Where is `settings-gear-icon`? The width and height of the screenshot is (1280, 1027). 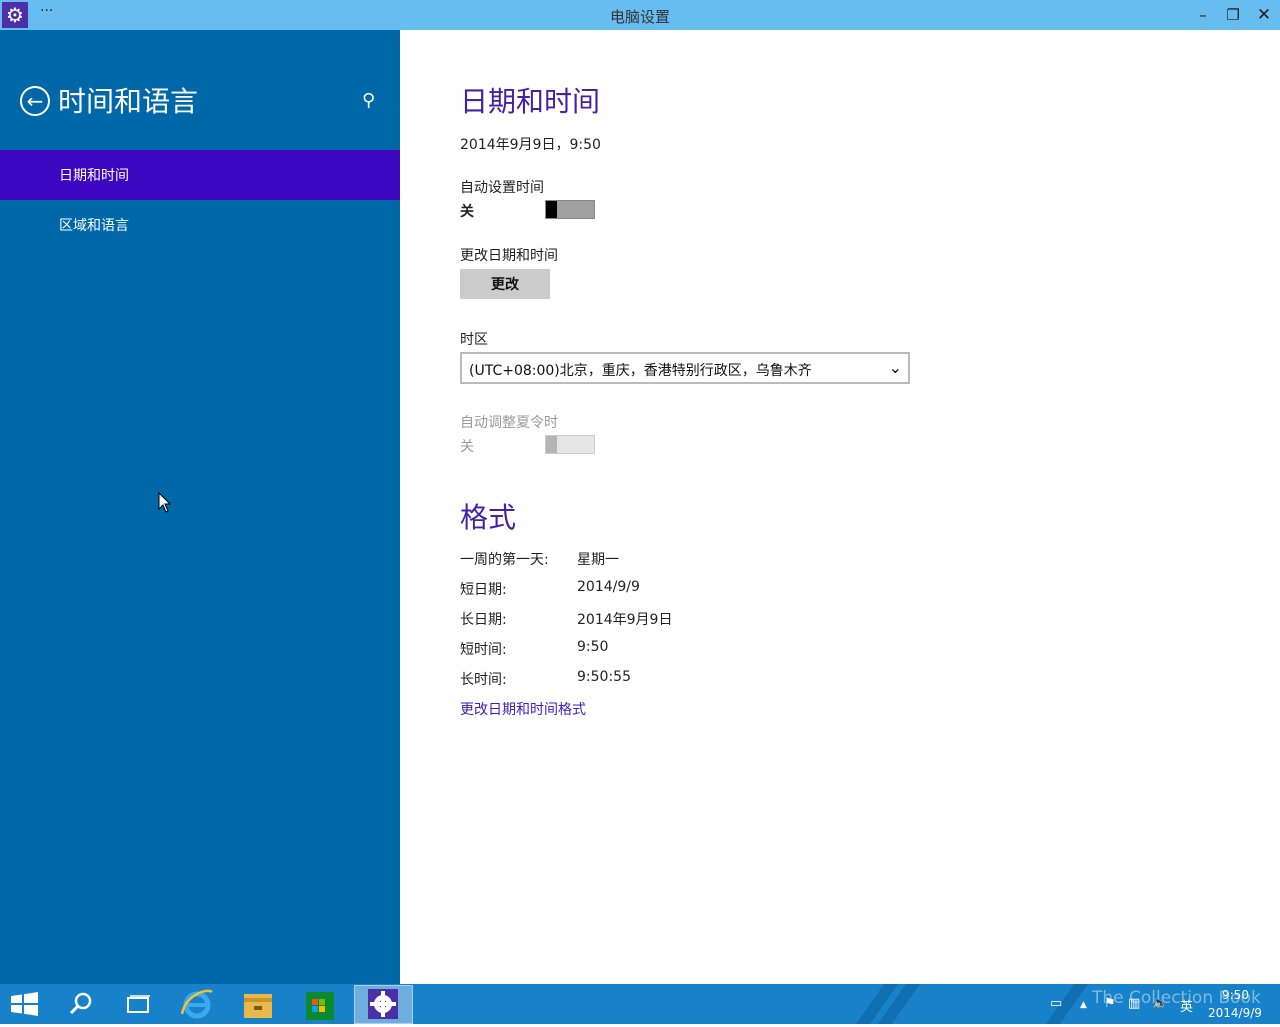
settings-gear-icon is located at coordinates (383, 1004).